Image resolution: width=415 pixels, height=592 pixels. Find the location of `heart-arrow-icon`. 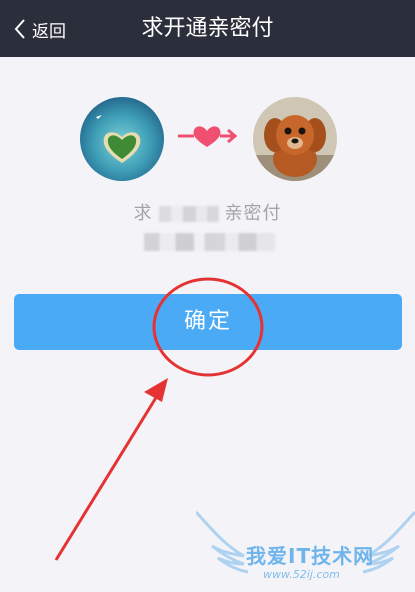

heart-arrow-icon is located at coordinates (208, 136).